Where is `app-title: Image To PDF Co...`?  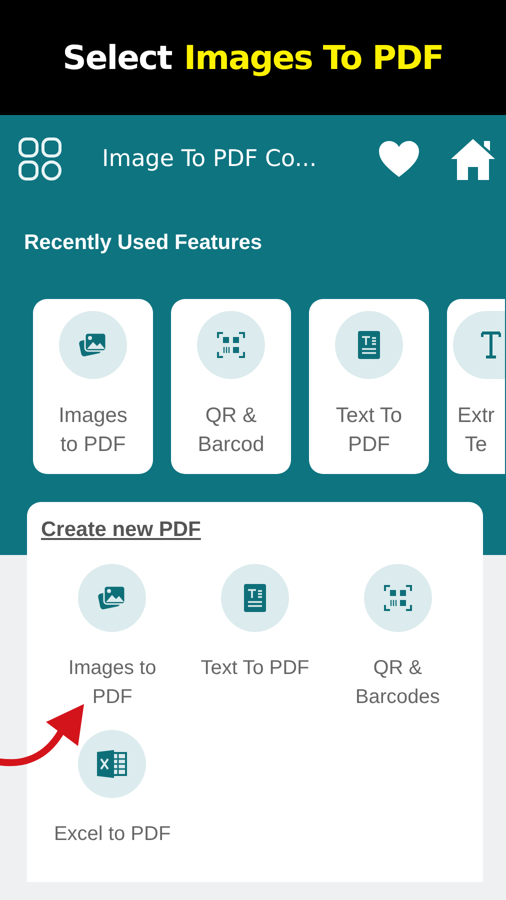
app-title: Image To PDF Co... is located at coordinates (210, 159).